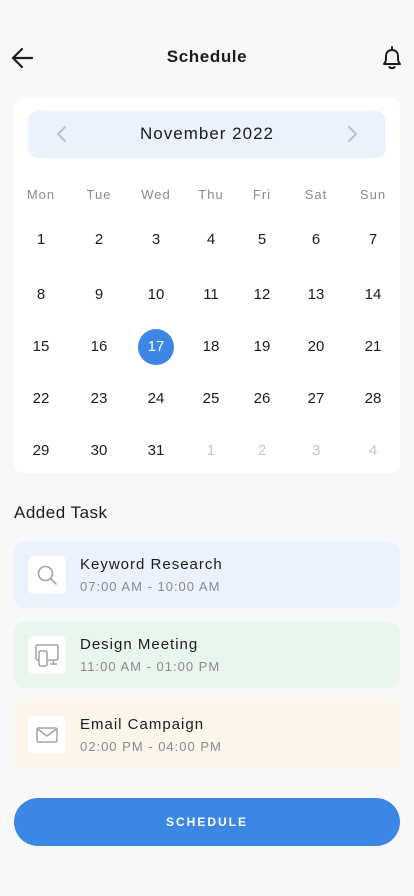 The image size is (414, 896). I want to click on devices-icon, so click(47, 655).